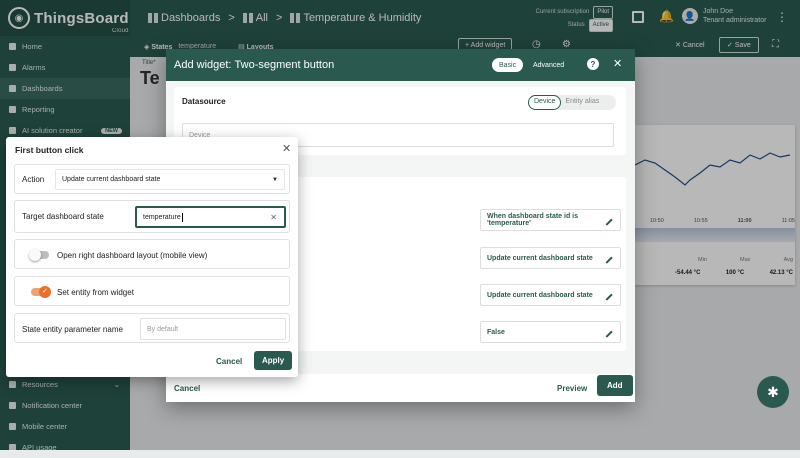  I want to click on basic-mode-button: Basic, so click(508, 65).